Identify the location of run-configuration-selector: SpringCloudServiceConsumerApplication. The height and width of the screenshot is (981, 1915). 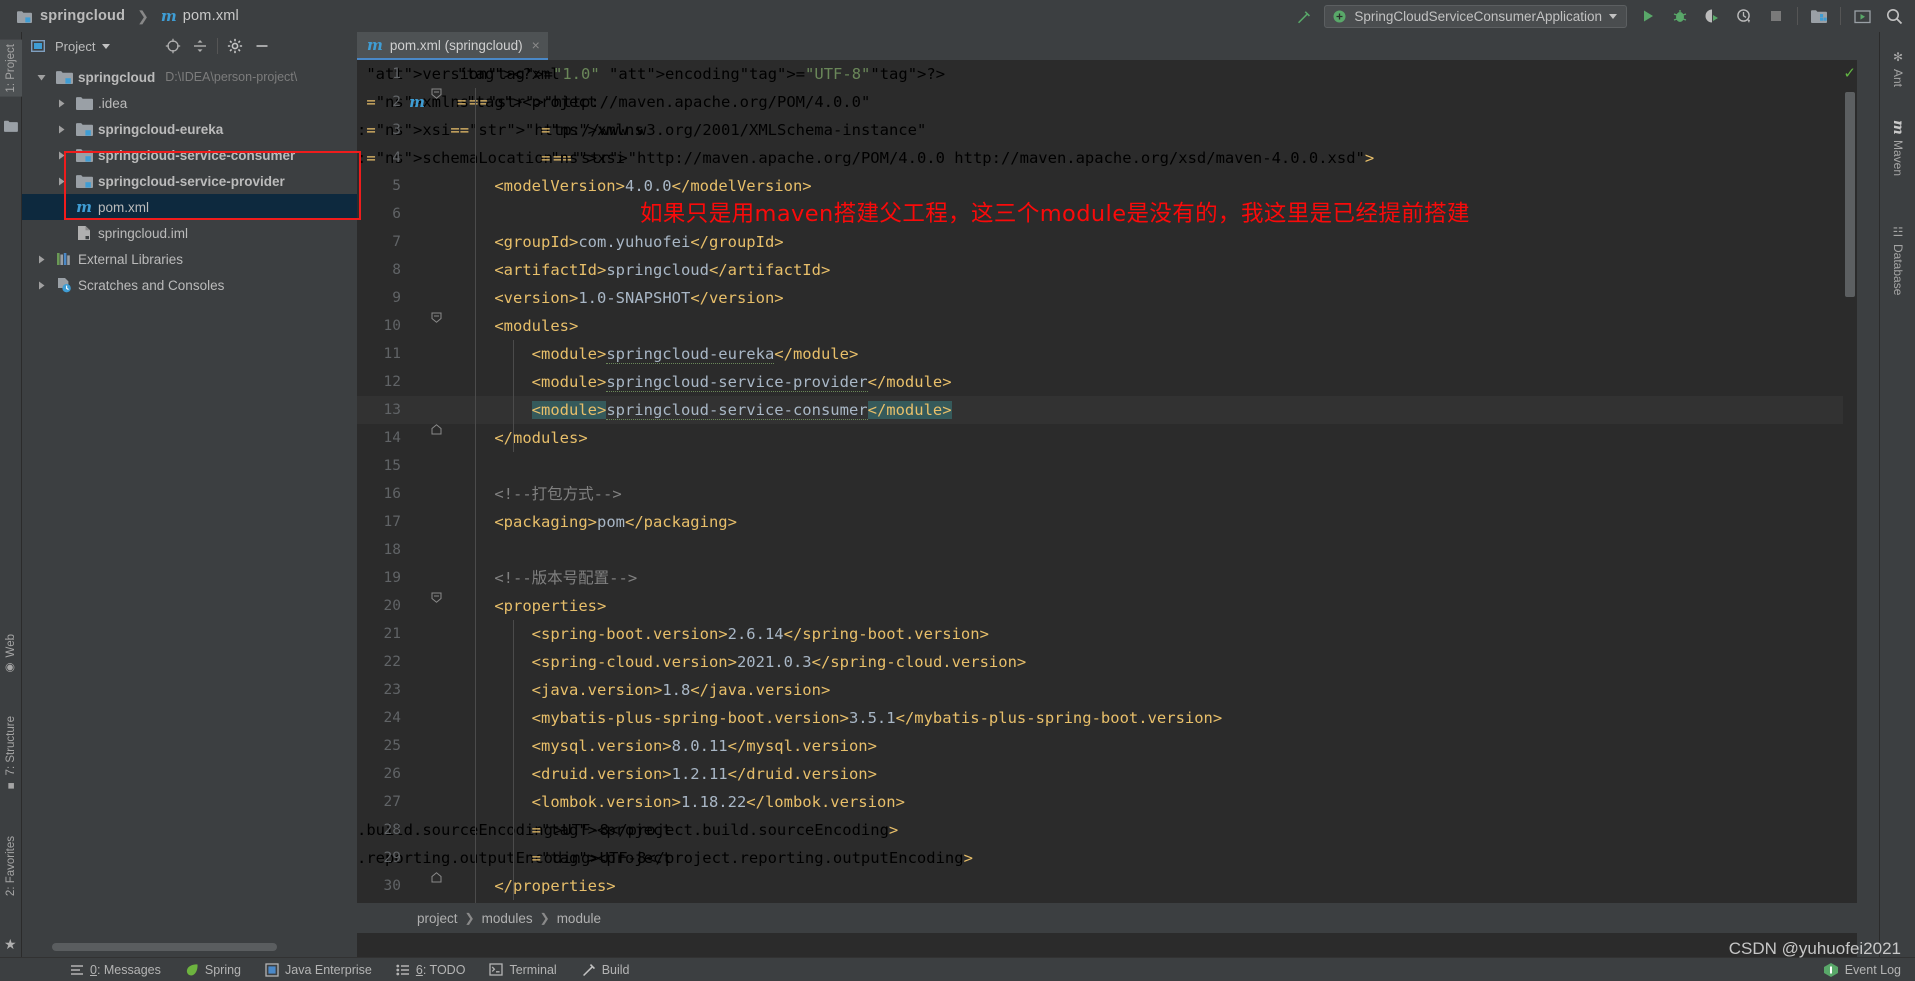
(1475, 16).